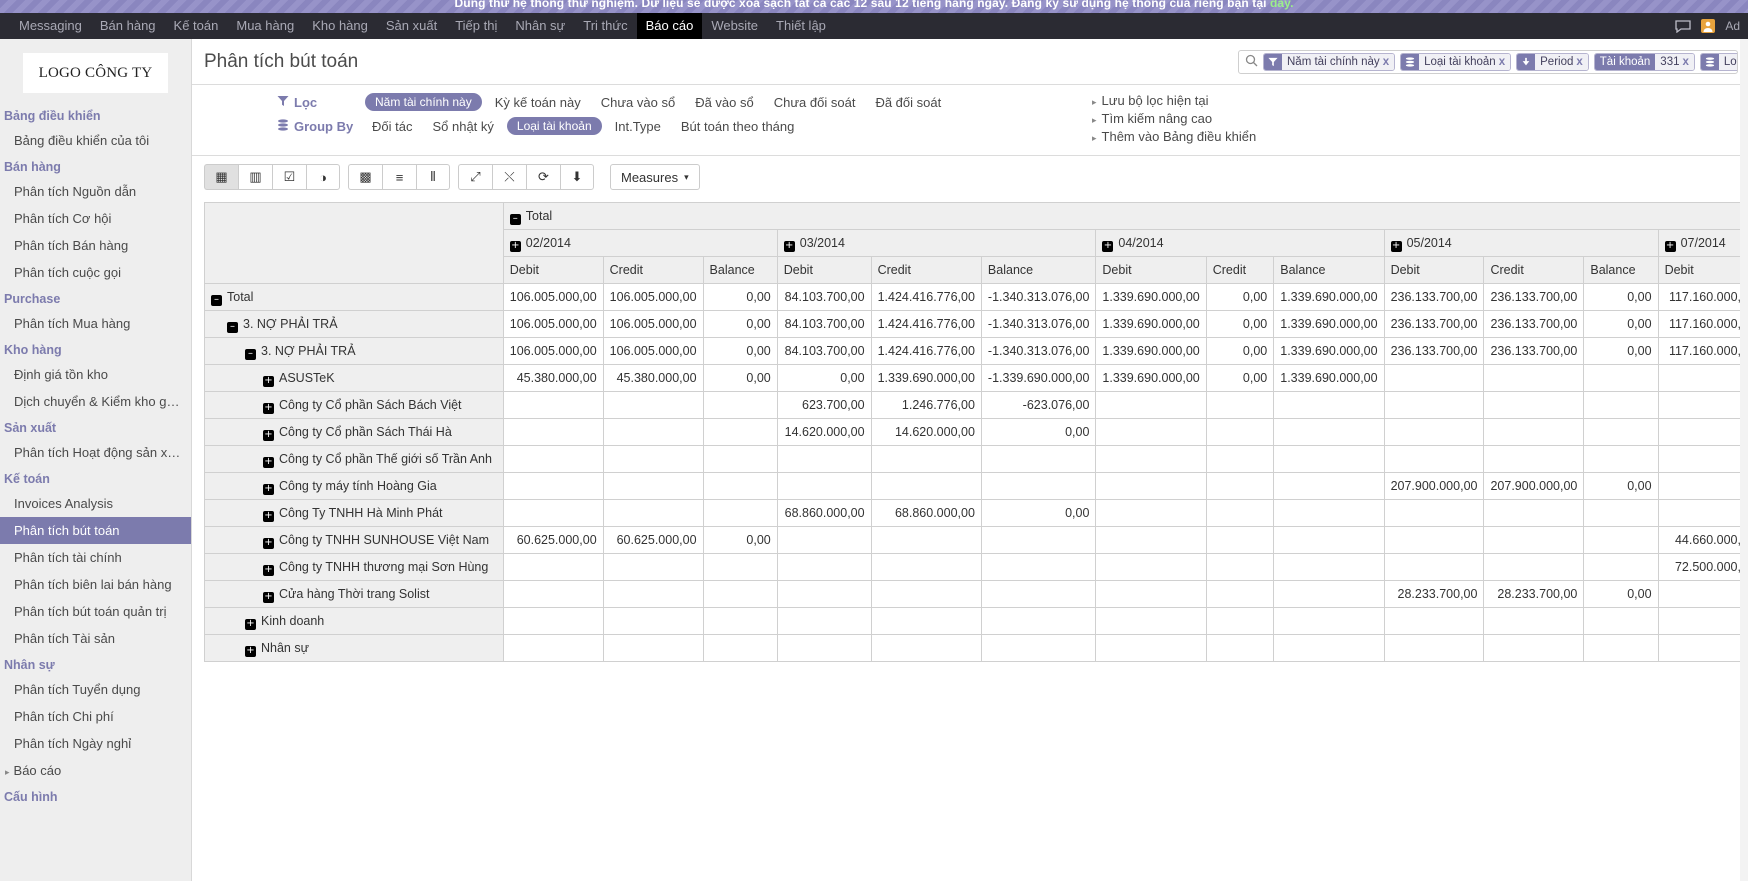  What do you see at coordinates (1621, 270) in the screenshot?
I see `pivot-measure-header-3-2: Balance` at bounding box center [1621, 270].